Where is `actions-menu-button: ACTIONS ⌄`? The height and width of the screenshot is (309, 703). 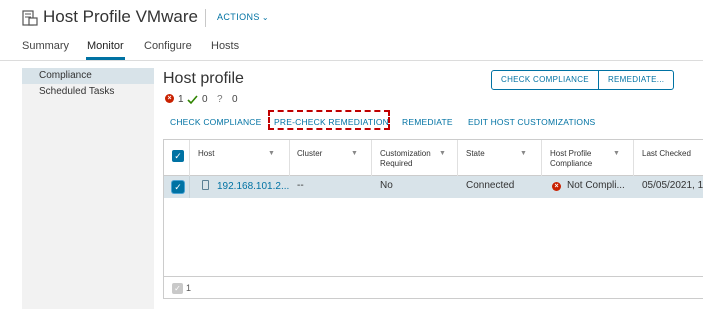
actions-menu-button: ACTIONS ⌄ is located at coordinates (243, 17).